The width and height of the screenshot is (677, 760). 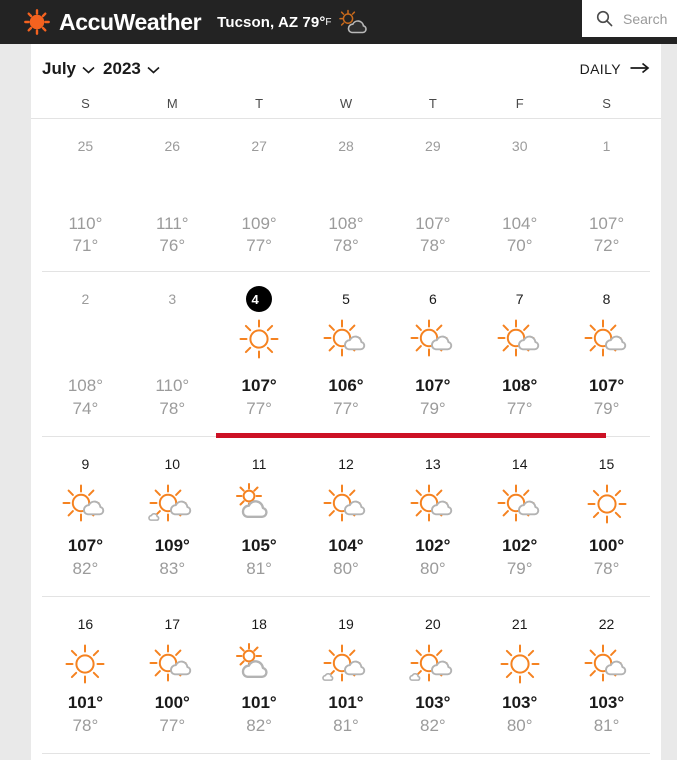 I want to click on accuweather-logo: AccuWeather, so click(x=113, y=21).